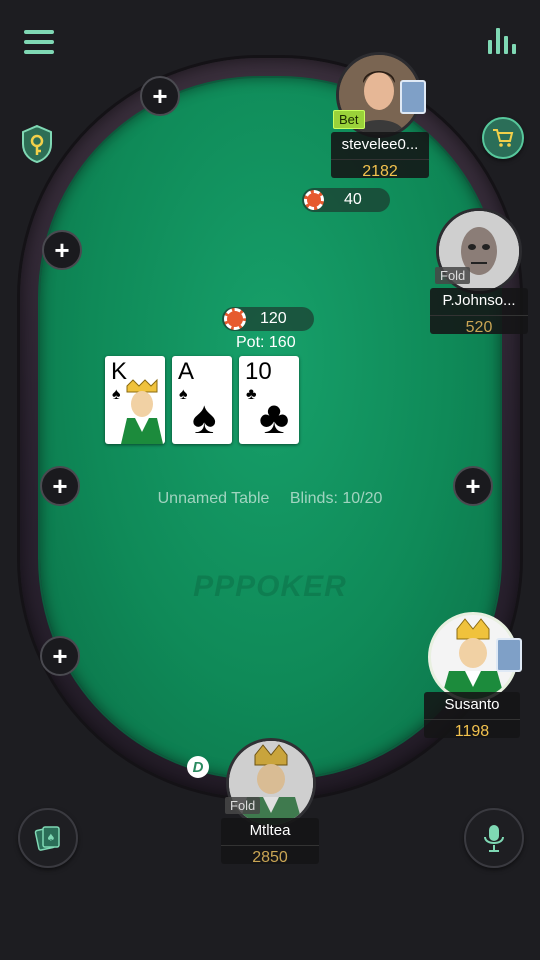  What do you see at coordinates (60, 656) in the screenshot?
I see `empty-seat-button-left-bottom: +` at bounding box center [60, 656].